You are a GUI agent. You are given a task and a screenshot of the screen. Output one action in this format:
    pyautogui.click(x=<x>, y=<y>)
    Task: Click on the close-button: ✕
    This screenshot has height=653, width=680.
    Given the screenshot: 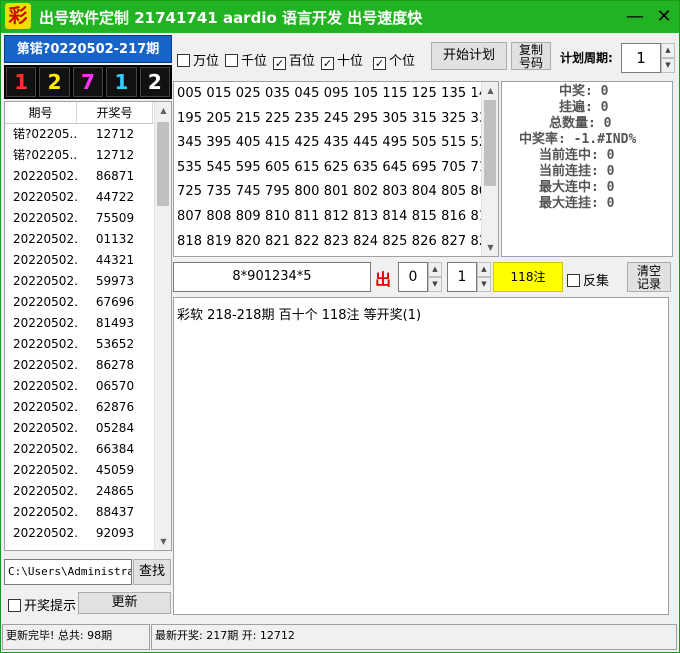 What is the action you would take?
    pyautogui.click(x=664, y=17)
    